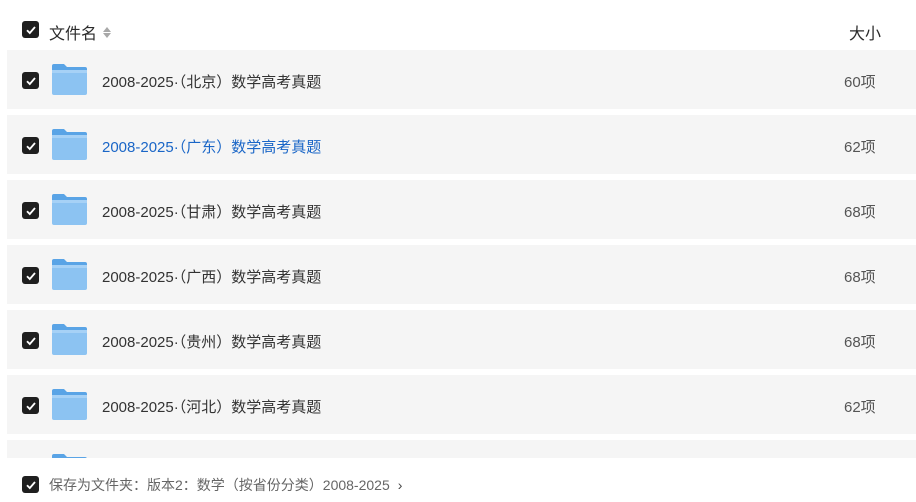  What do you see at coordinates (461, 404) in the screenshot?
I see `list-item: 2008-2025·（河北）数学高考真题 62项` at bounding box center [461, 404].